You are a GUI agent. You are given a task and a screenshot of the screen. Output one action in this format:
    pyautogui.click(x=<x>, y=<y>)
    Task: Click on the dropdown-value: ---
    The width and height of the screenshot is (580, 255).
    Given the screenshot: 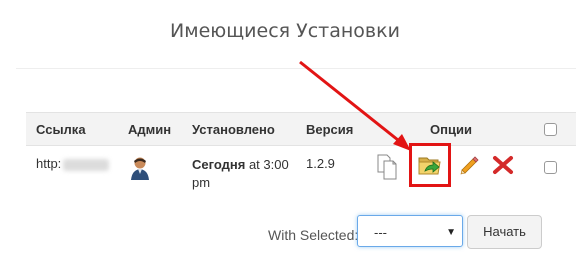 What is the action you would take?
    pyautogui.click(x=380, y=232)
    